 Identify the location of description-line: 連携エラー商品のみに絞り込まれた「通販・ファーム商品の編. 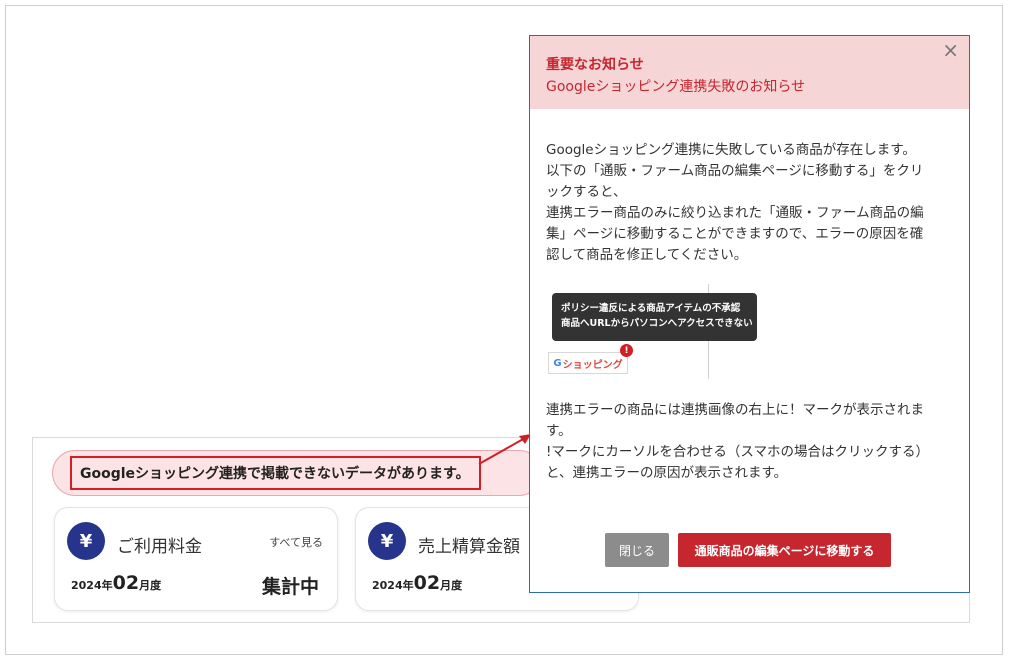
(735, 213).